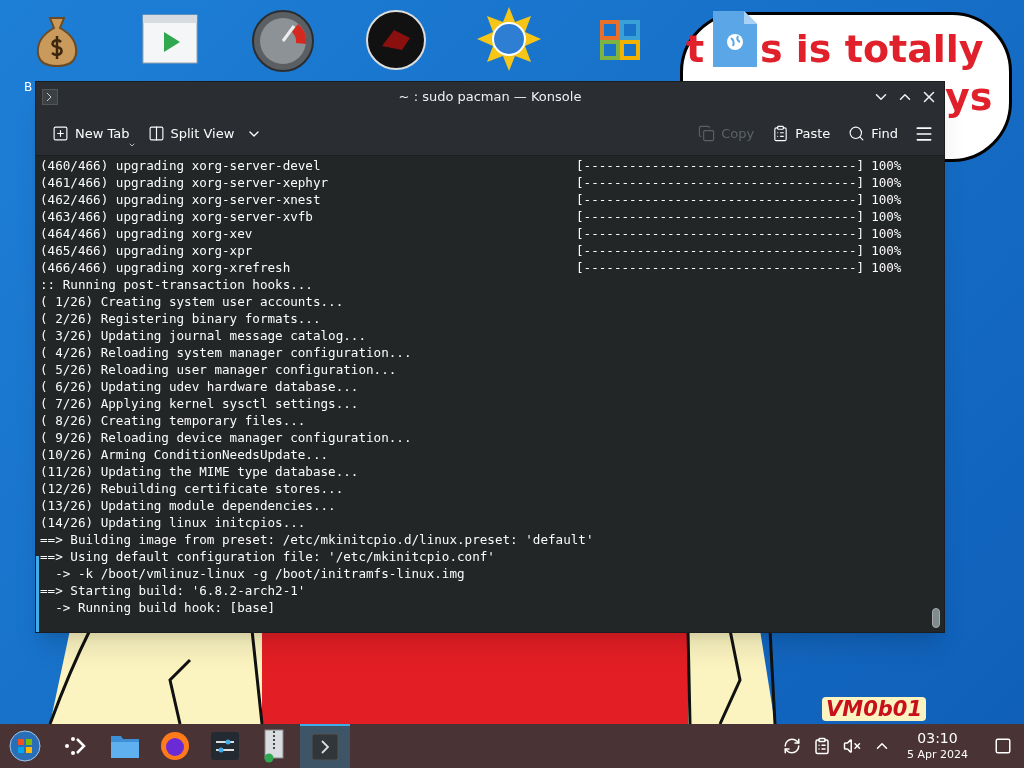 This screenshot has height=768, width=1024. Describe the element at coordinates (874, 709) in the screenshot. I see `corner-text: VM0b01` at that location.